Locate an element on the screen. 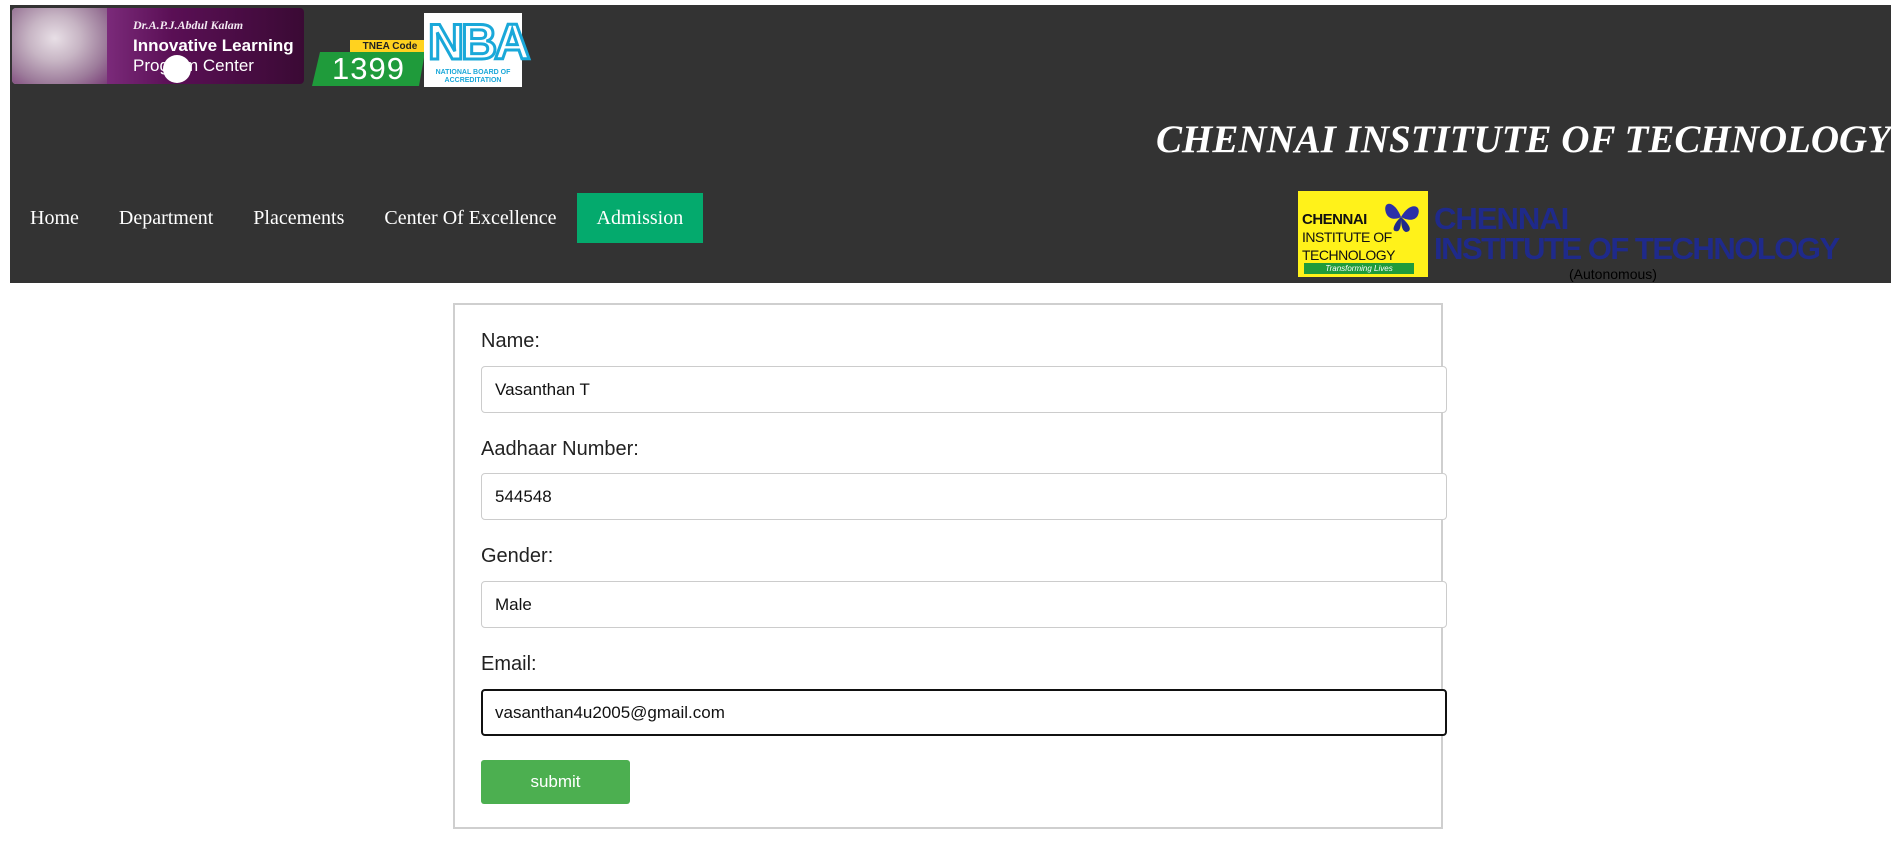 Image resolution: width=1891 pixels, height=853 pixels. nba-logo-letters: NBA is located at coordinates (479, 42).